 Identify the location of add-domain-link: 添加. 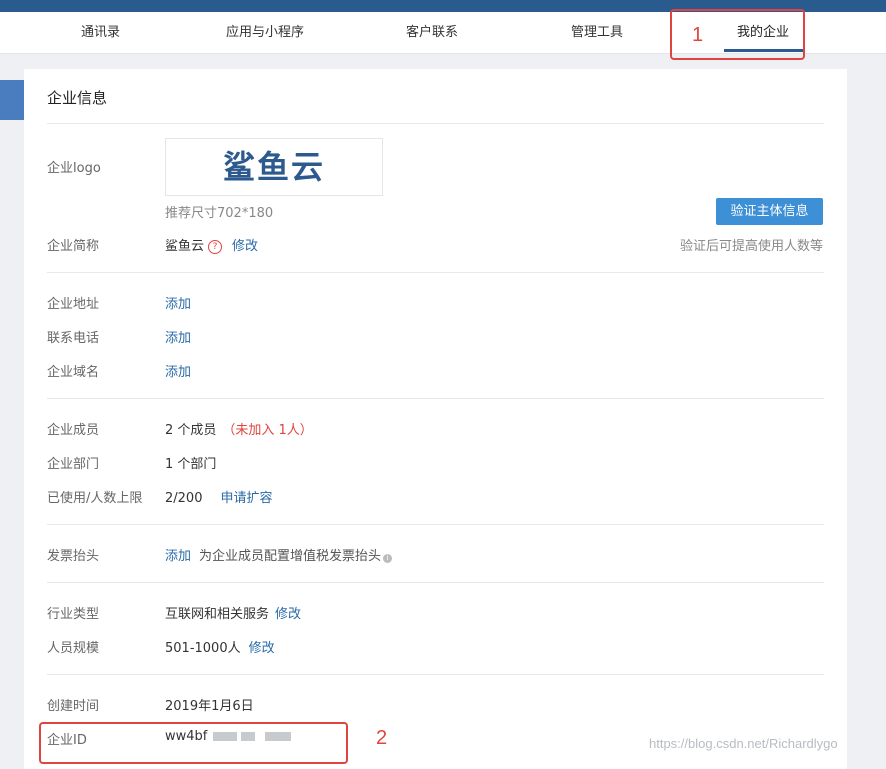
(178, 370).